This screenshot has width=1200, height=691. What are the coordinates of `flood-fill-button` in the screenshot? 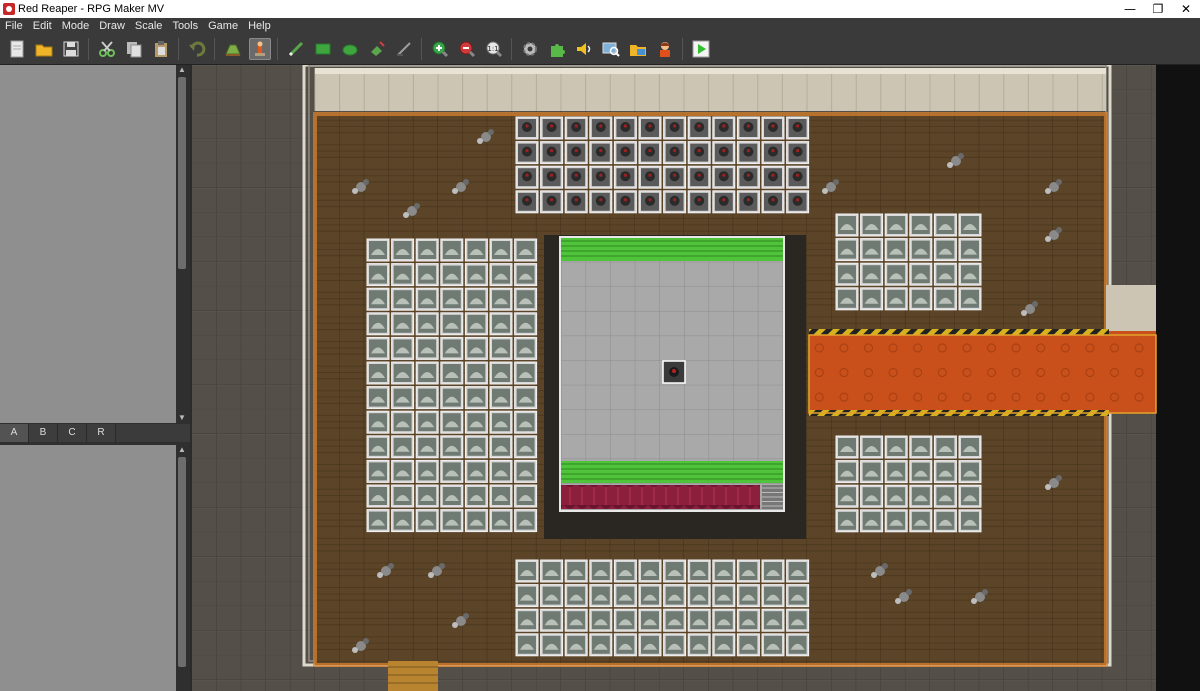 It's located at (377, 49).